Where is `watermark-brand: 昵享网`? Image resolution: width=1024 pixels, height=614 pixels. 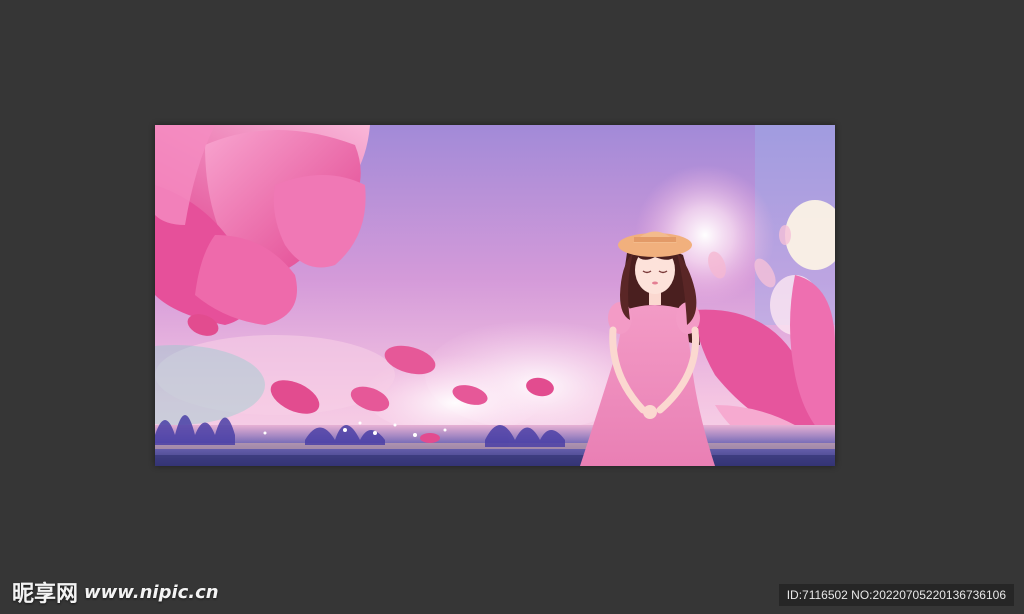 watermark-brand: 昵享网 is located at coordinates (45, 594).